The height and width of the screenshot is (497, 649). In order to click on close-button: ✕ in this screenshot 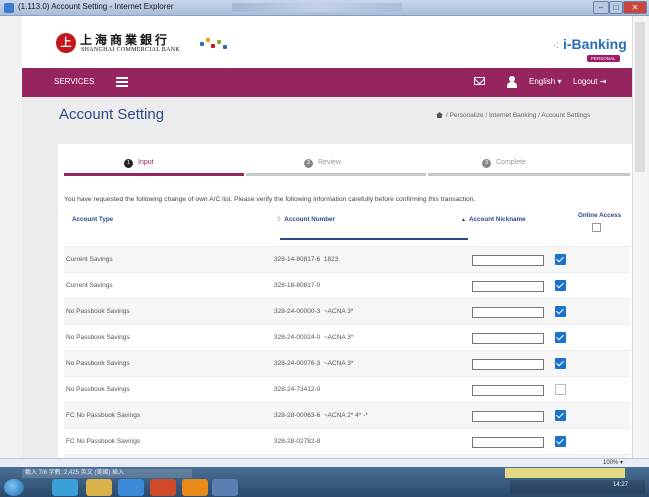, I will do `click(635, 7)`.